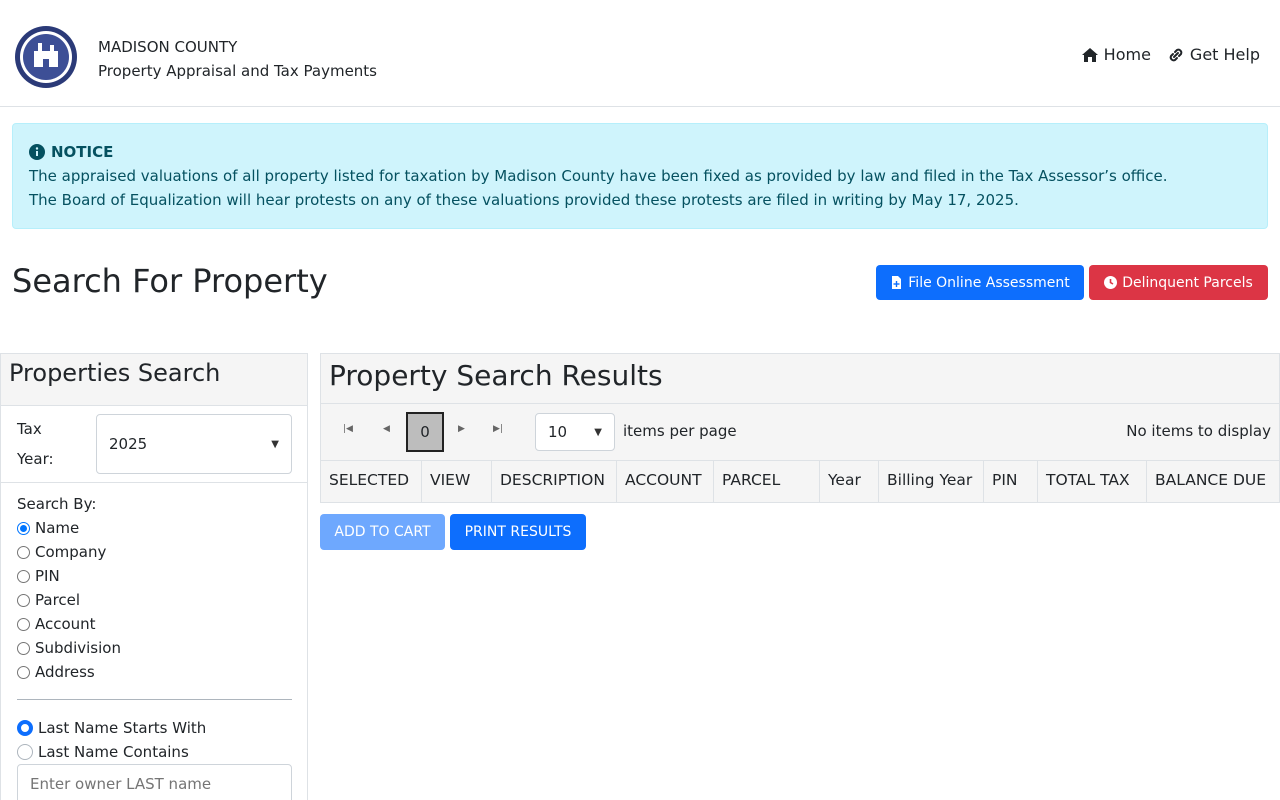 The height and width of the screenshot is (800, 1280). What do you see at coordinates (58, 600) in the screenshot?
I see `option-label: Parcel` at bounding box center [58, 600].